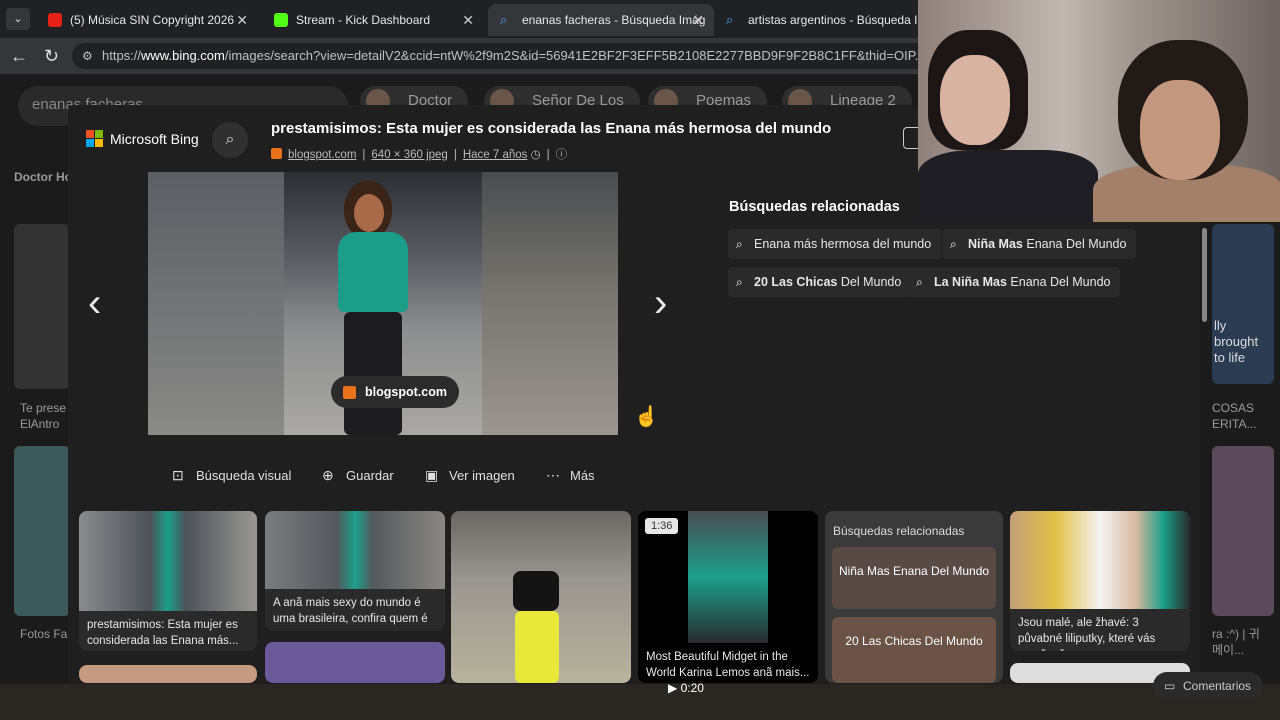 This screenshot has width=1280, height=720. I want to click on related-search-chip: ⌕ Enana más hermosa del mundo, so click(835, 244).